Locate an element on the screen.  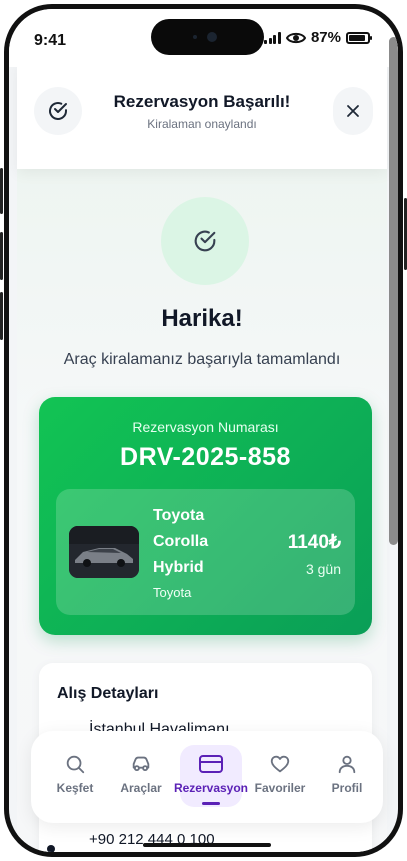
success-badge is located at coordinates (205, 241).